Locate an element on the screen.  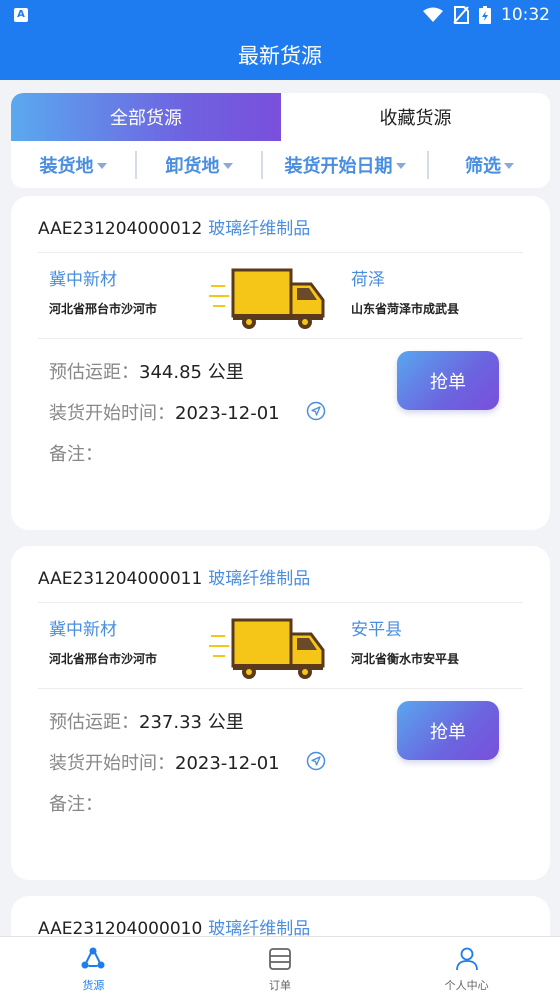
nav-profile: 个人中心 is located at coordinates (466, 966).